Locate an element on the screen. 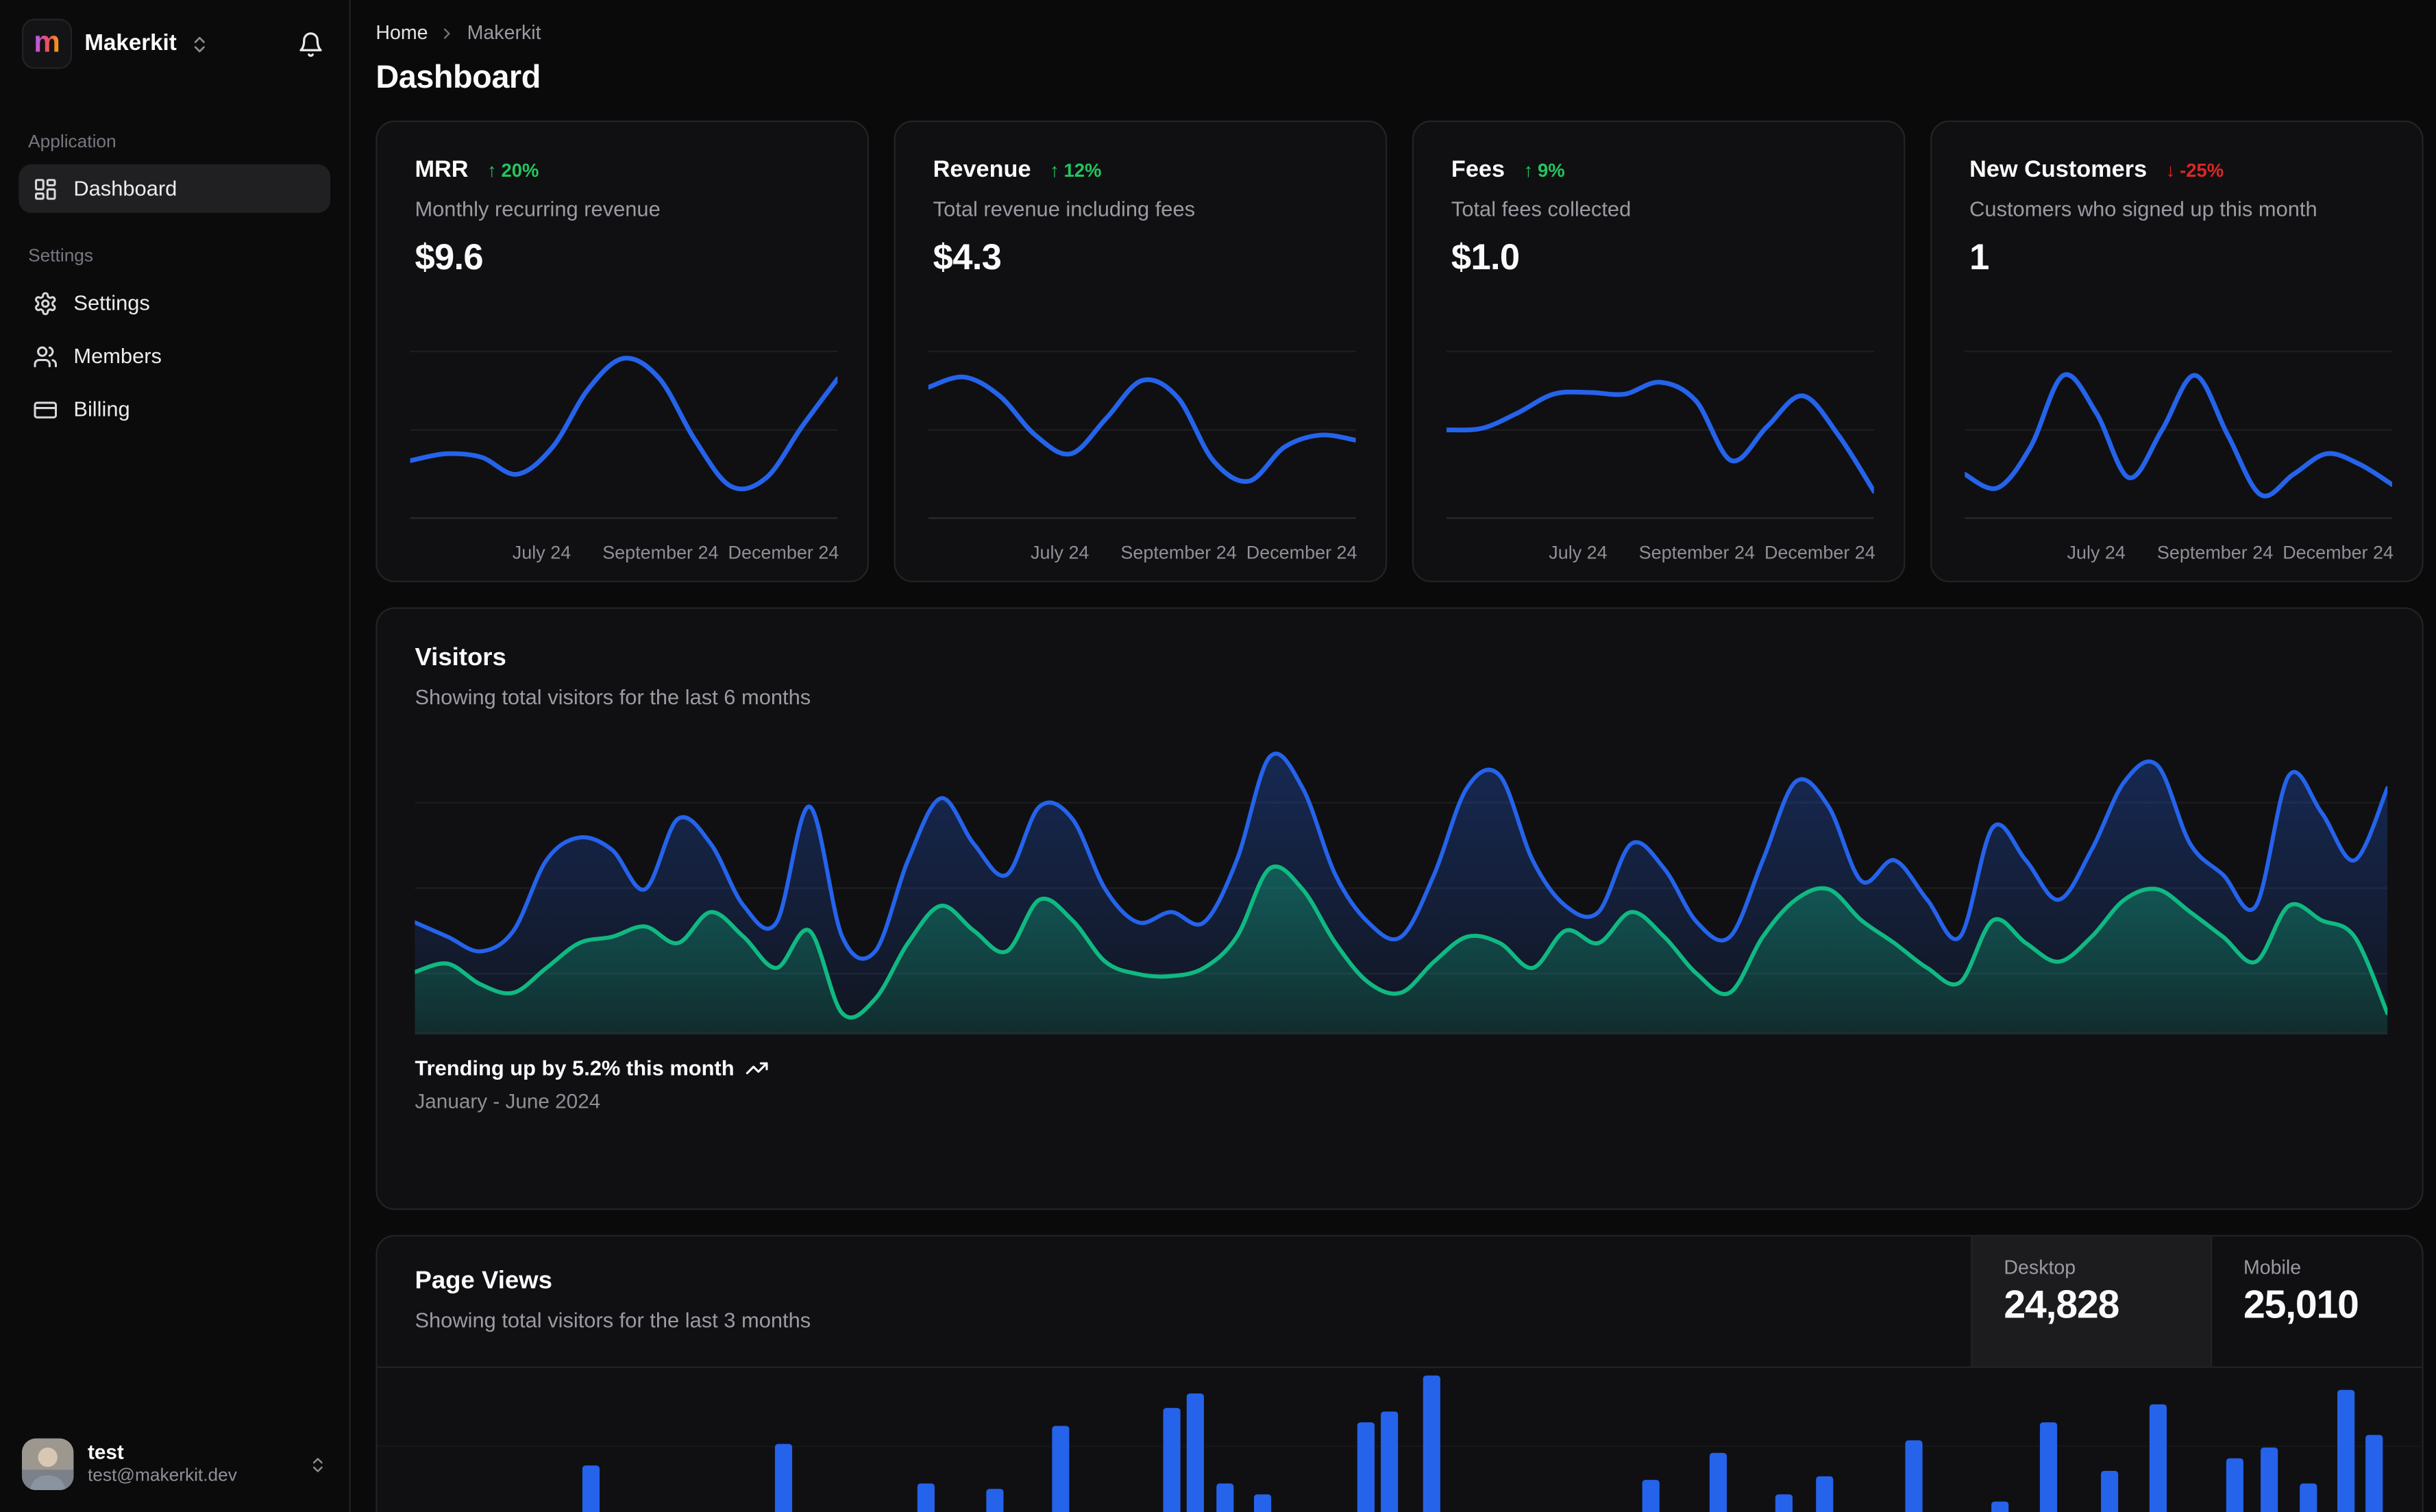 The width and height of the screenshot is (2436, 1512). stat-title: MRR is located at coordinates (442, 170).